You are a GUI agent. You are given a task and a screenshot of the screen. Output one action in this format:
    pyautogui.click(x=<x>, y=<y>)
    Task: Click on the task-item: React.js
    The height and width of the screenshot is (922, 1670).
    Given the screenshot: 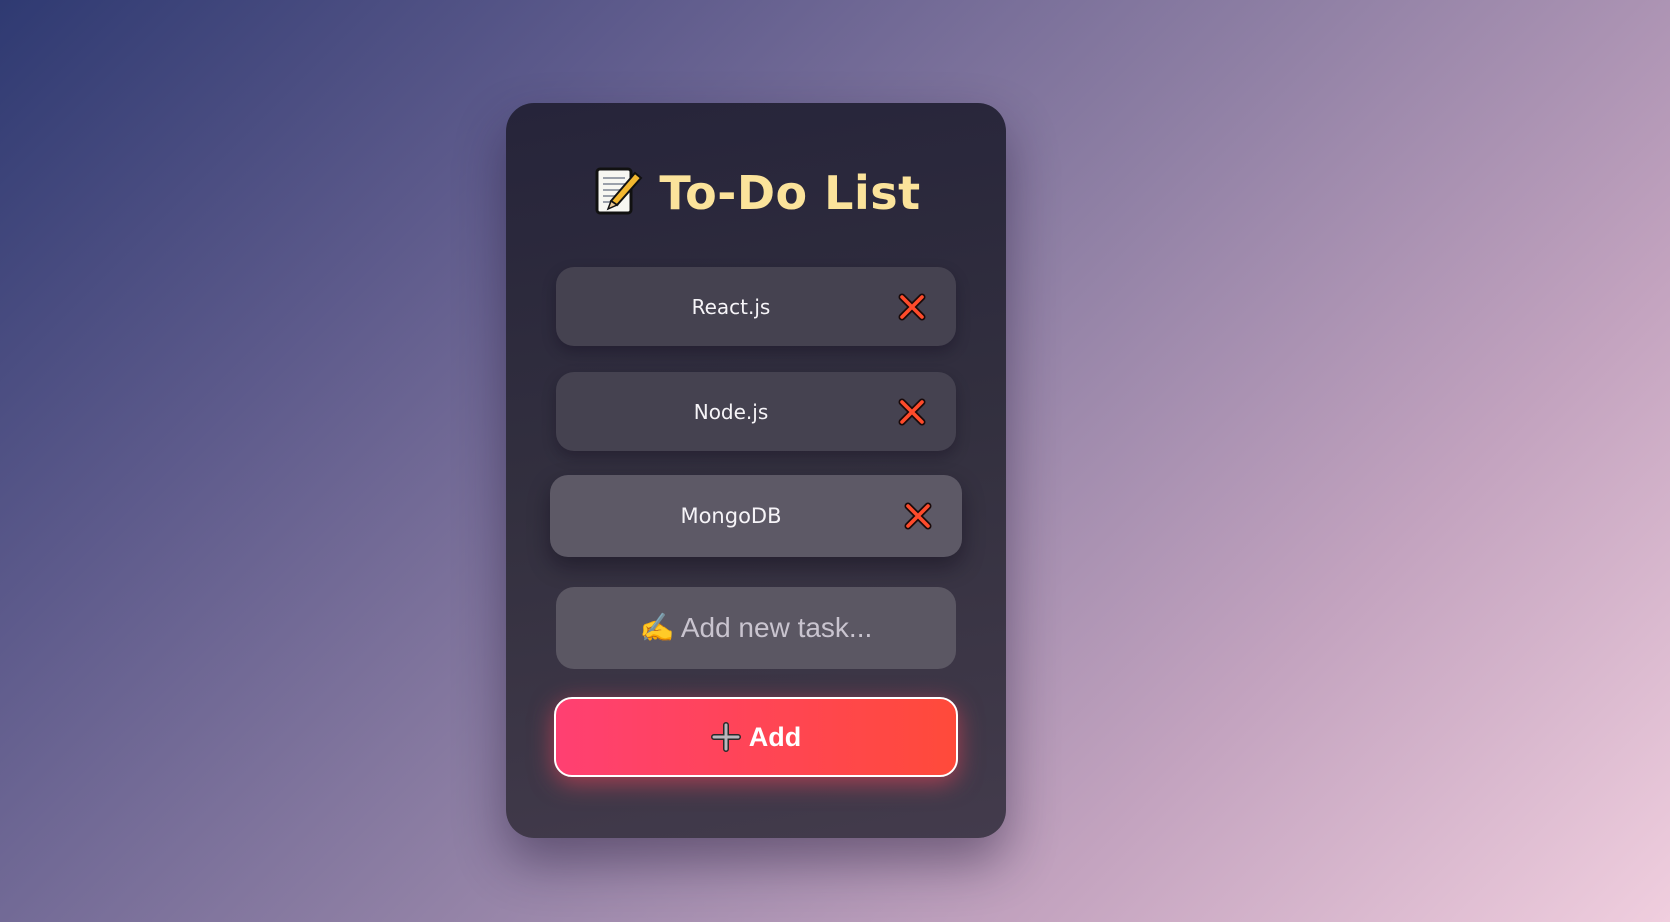 What is the action you would take?
    pyautogui.click(x=756, y=306)
    